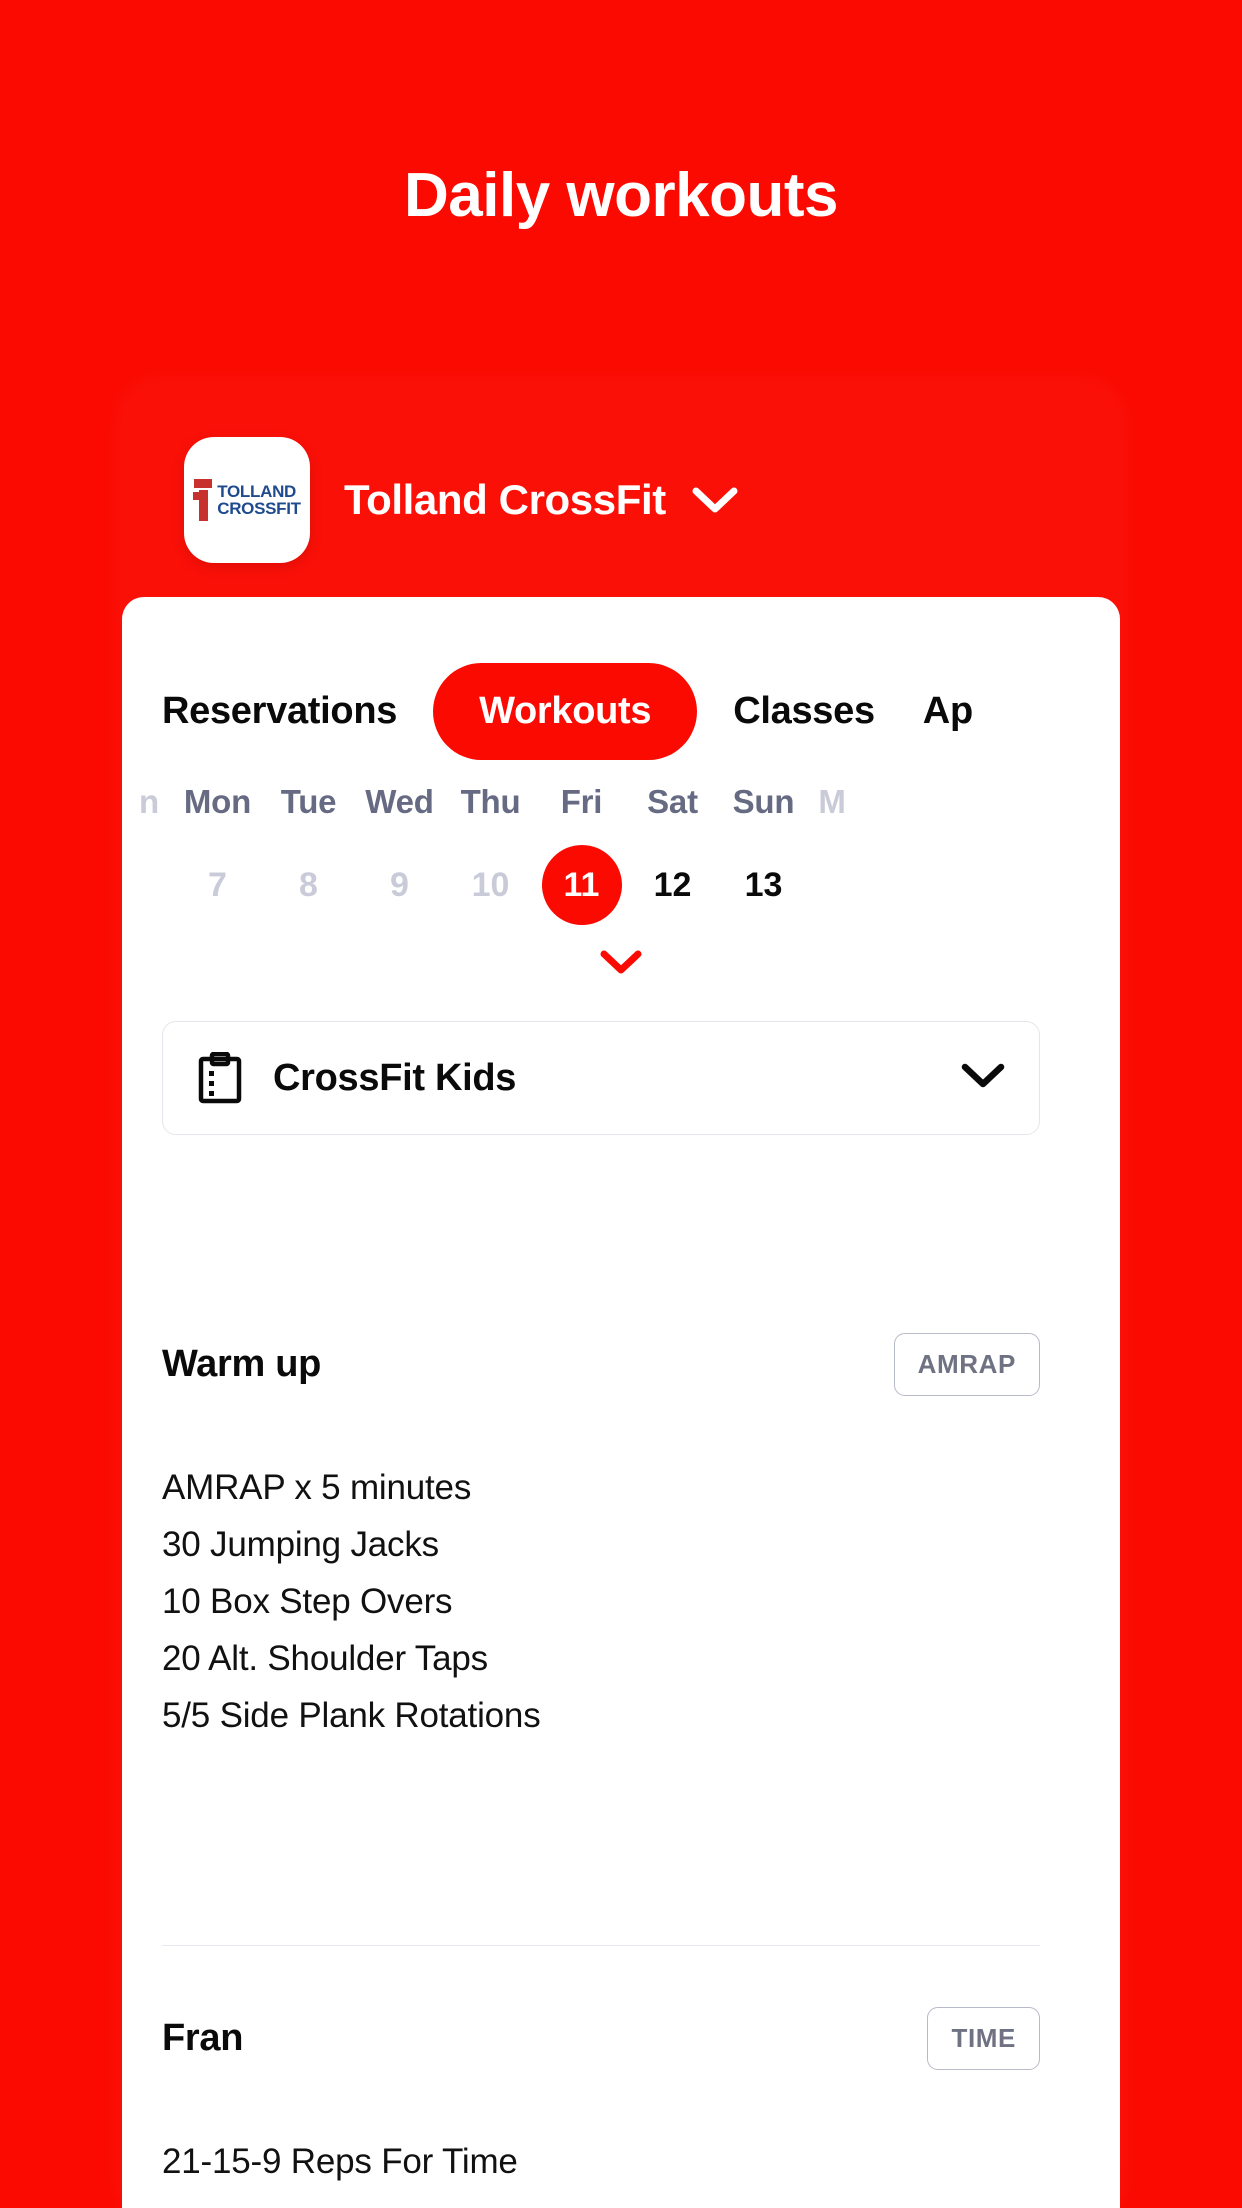 This screenshot has width=1242, height=2208. Describe the element at coordinates (257, 491) in the screenshot. I see `logo-line-1: TOLLAND` at that location.